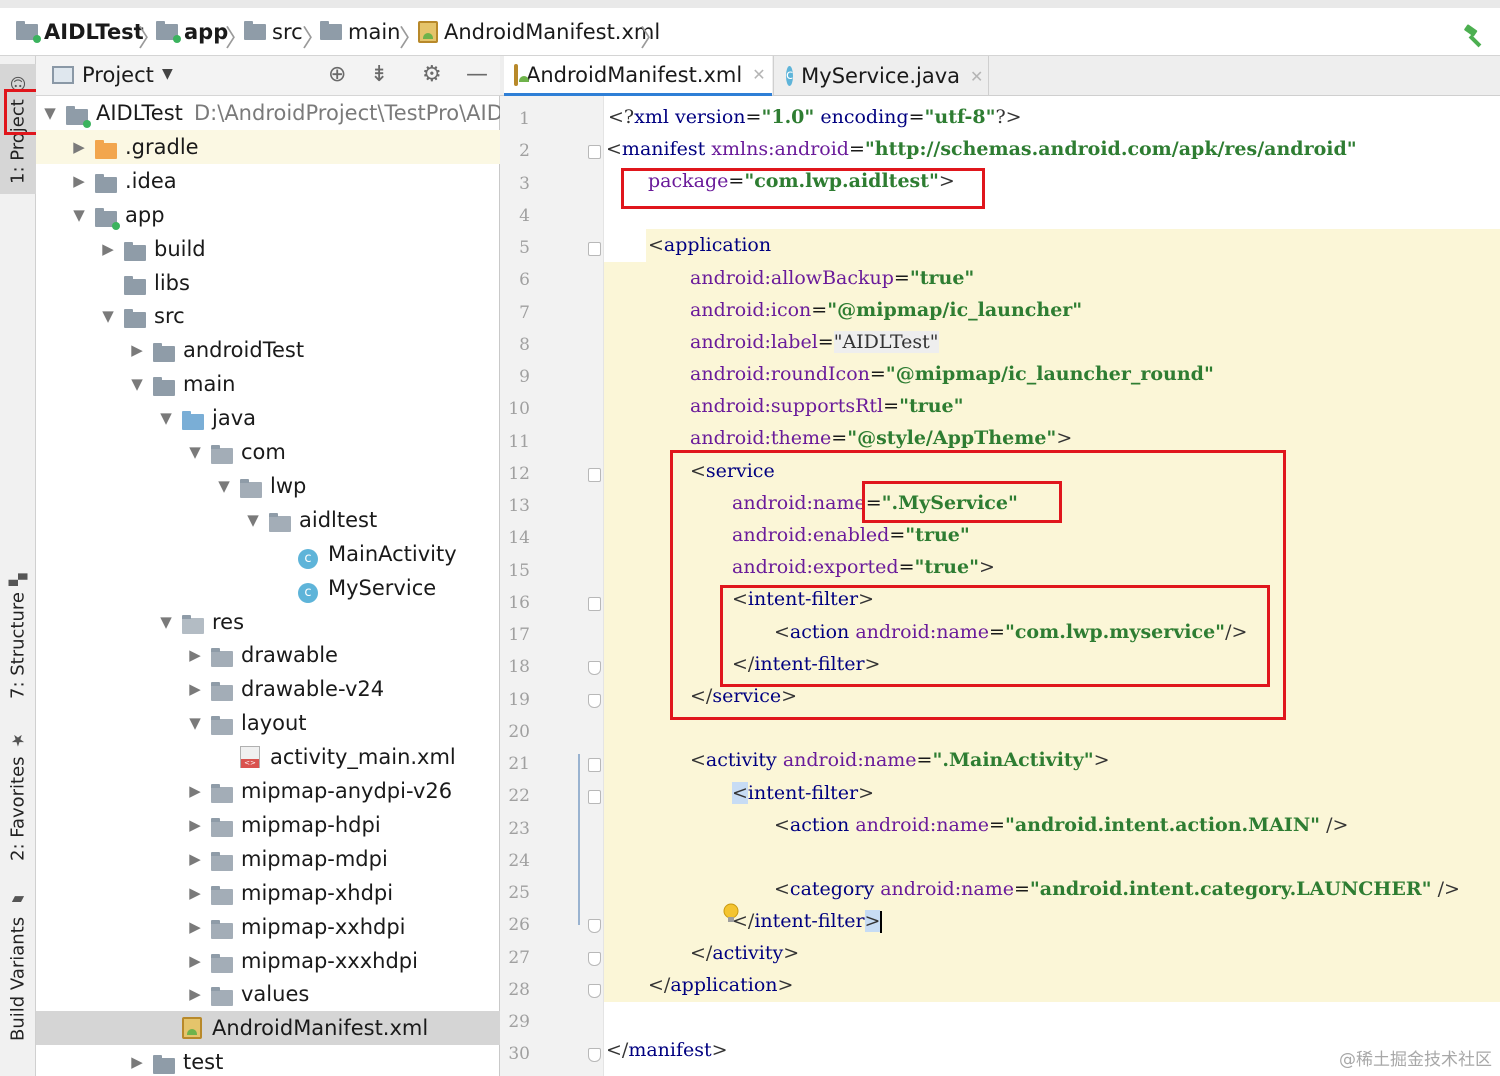 Image resolution: width=1500 pixels, height=1076 pixels. I want to click on highlight-intent-filter, so click(995, 636).